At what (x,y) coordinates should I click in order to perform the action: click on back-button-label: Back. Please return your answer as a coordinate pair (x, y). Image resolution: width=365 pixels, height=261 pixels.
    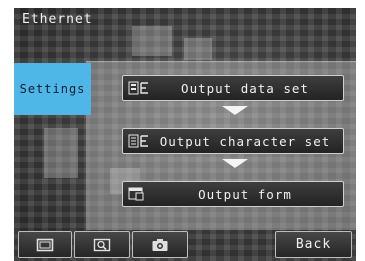
    Looking at the image, I should click on (313, 244).